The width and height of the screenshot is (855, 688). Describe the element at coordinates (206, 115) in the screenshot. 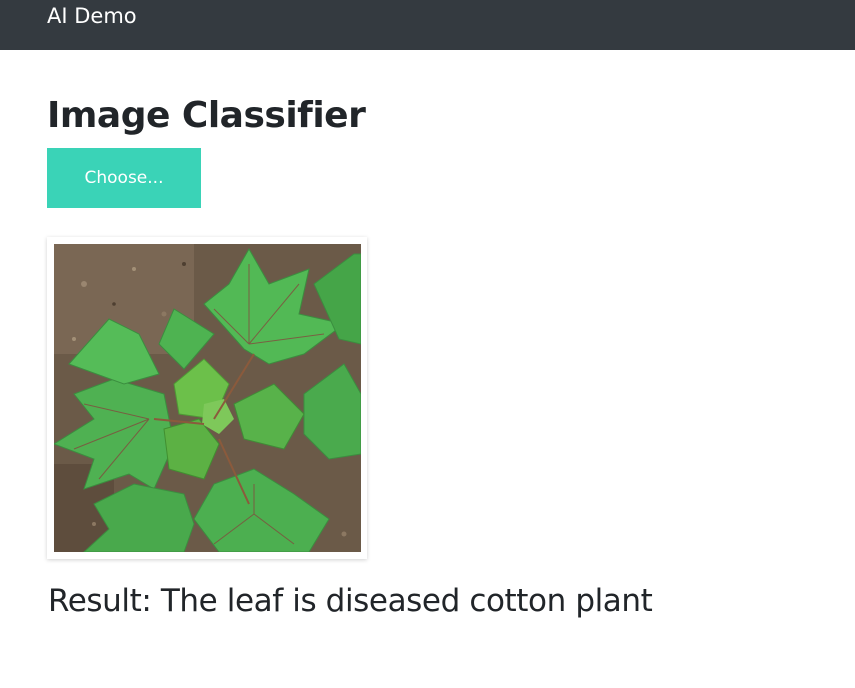

I see `page-title: Image Classifier` at that location.